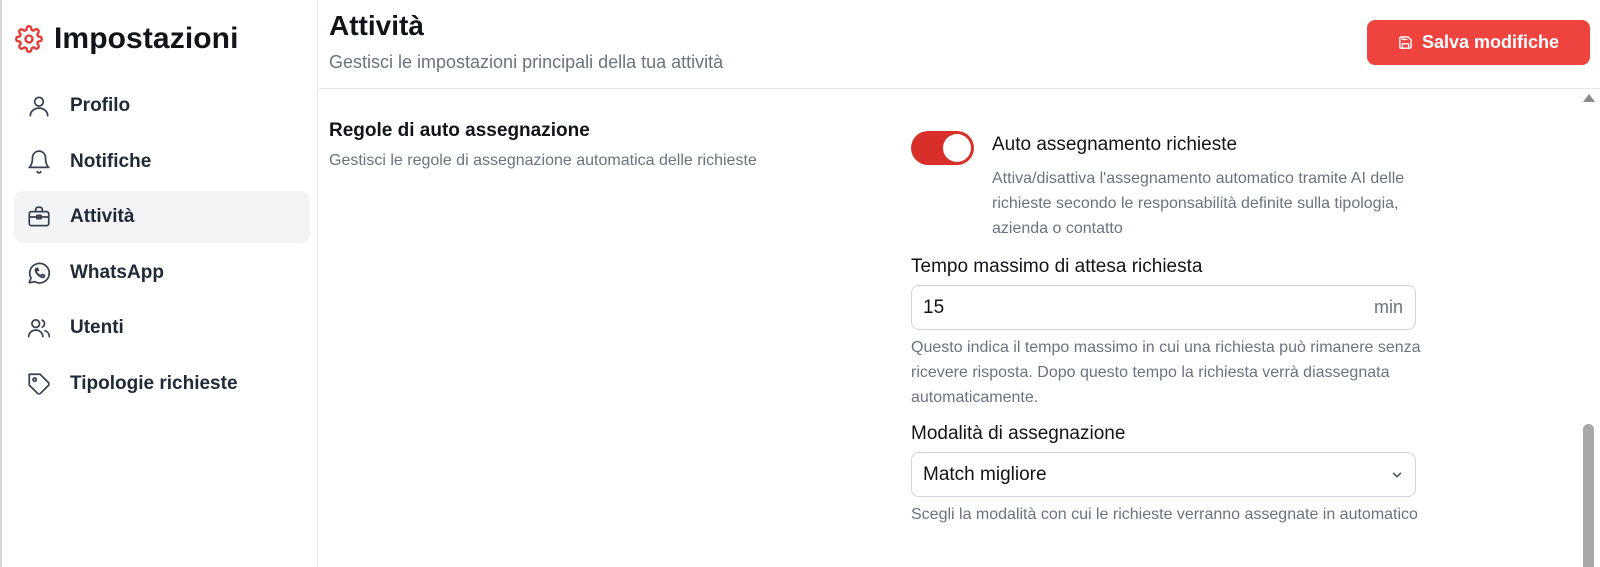 The image size is (1600, 567). Describe the element at coordinates (162, 217) in the screenshot. I see `sidebar-item-attivita: Attività` at that location.